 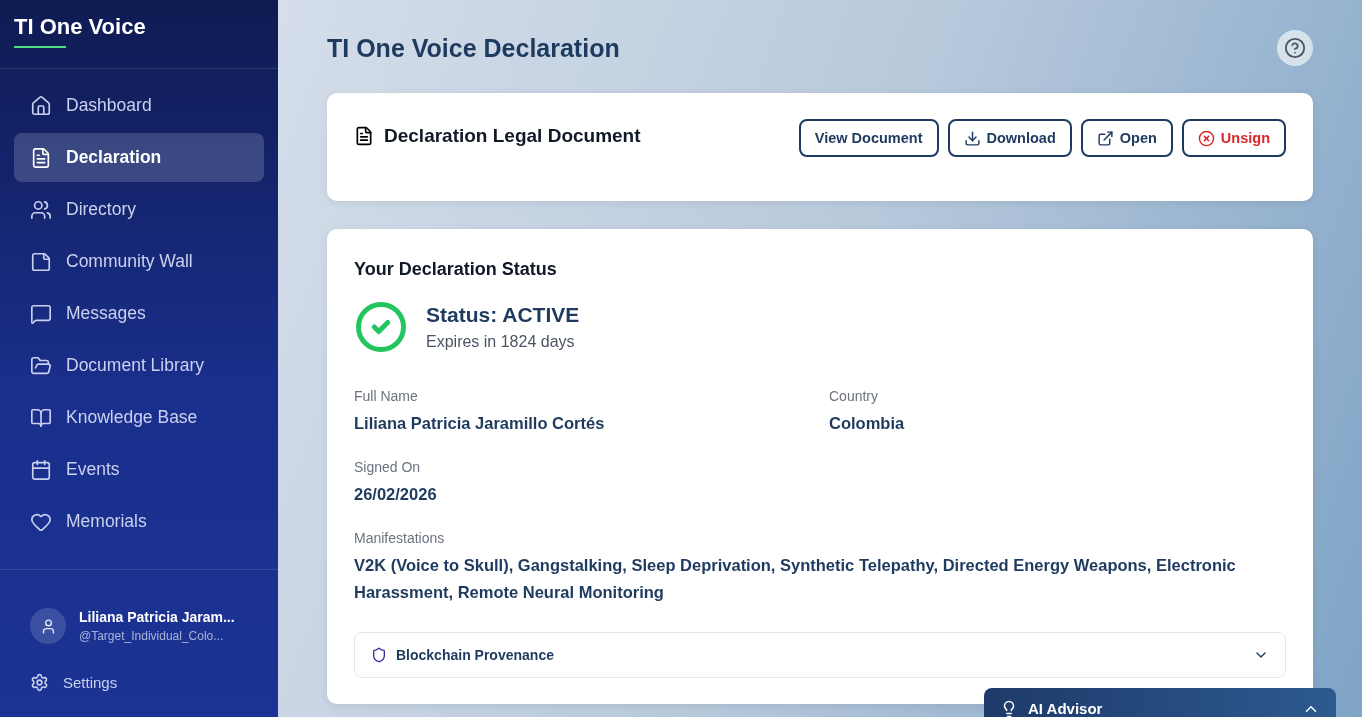 I want to click on download-icon, so click(x=972, y=138).